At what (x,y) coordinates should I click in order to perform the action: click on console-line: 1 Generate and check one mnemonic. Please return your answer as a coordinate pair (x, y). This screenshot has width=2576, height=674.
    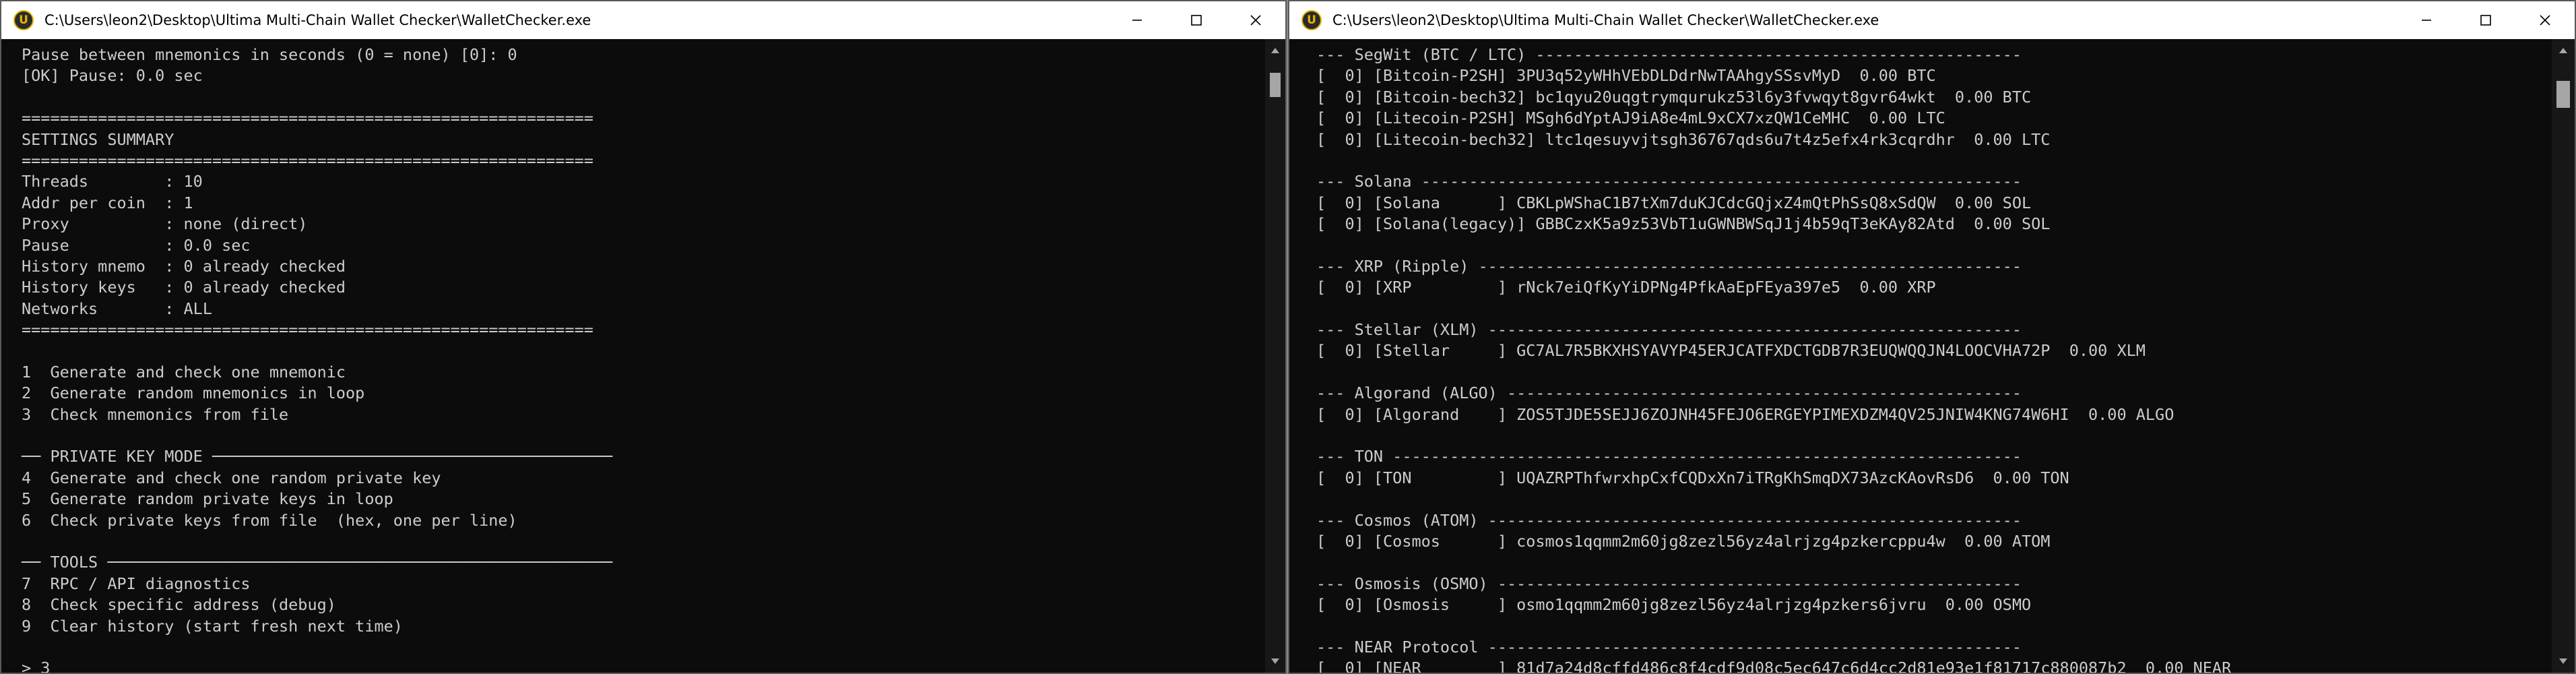
    Looking at the image, I should click on (184, 371).